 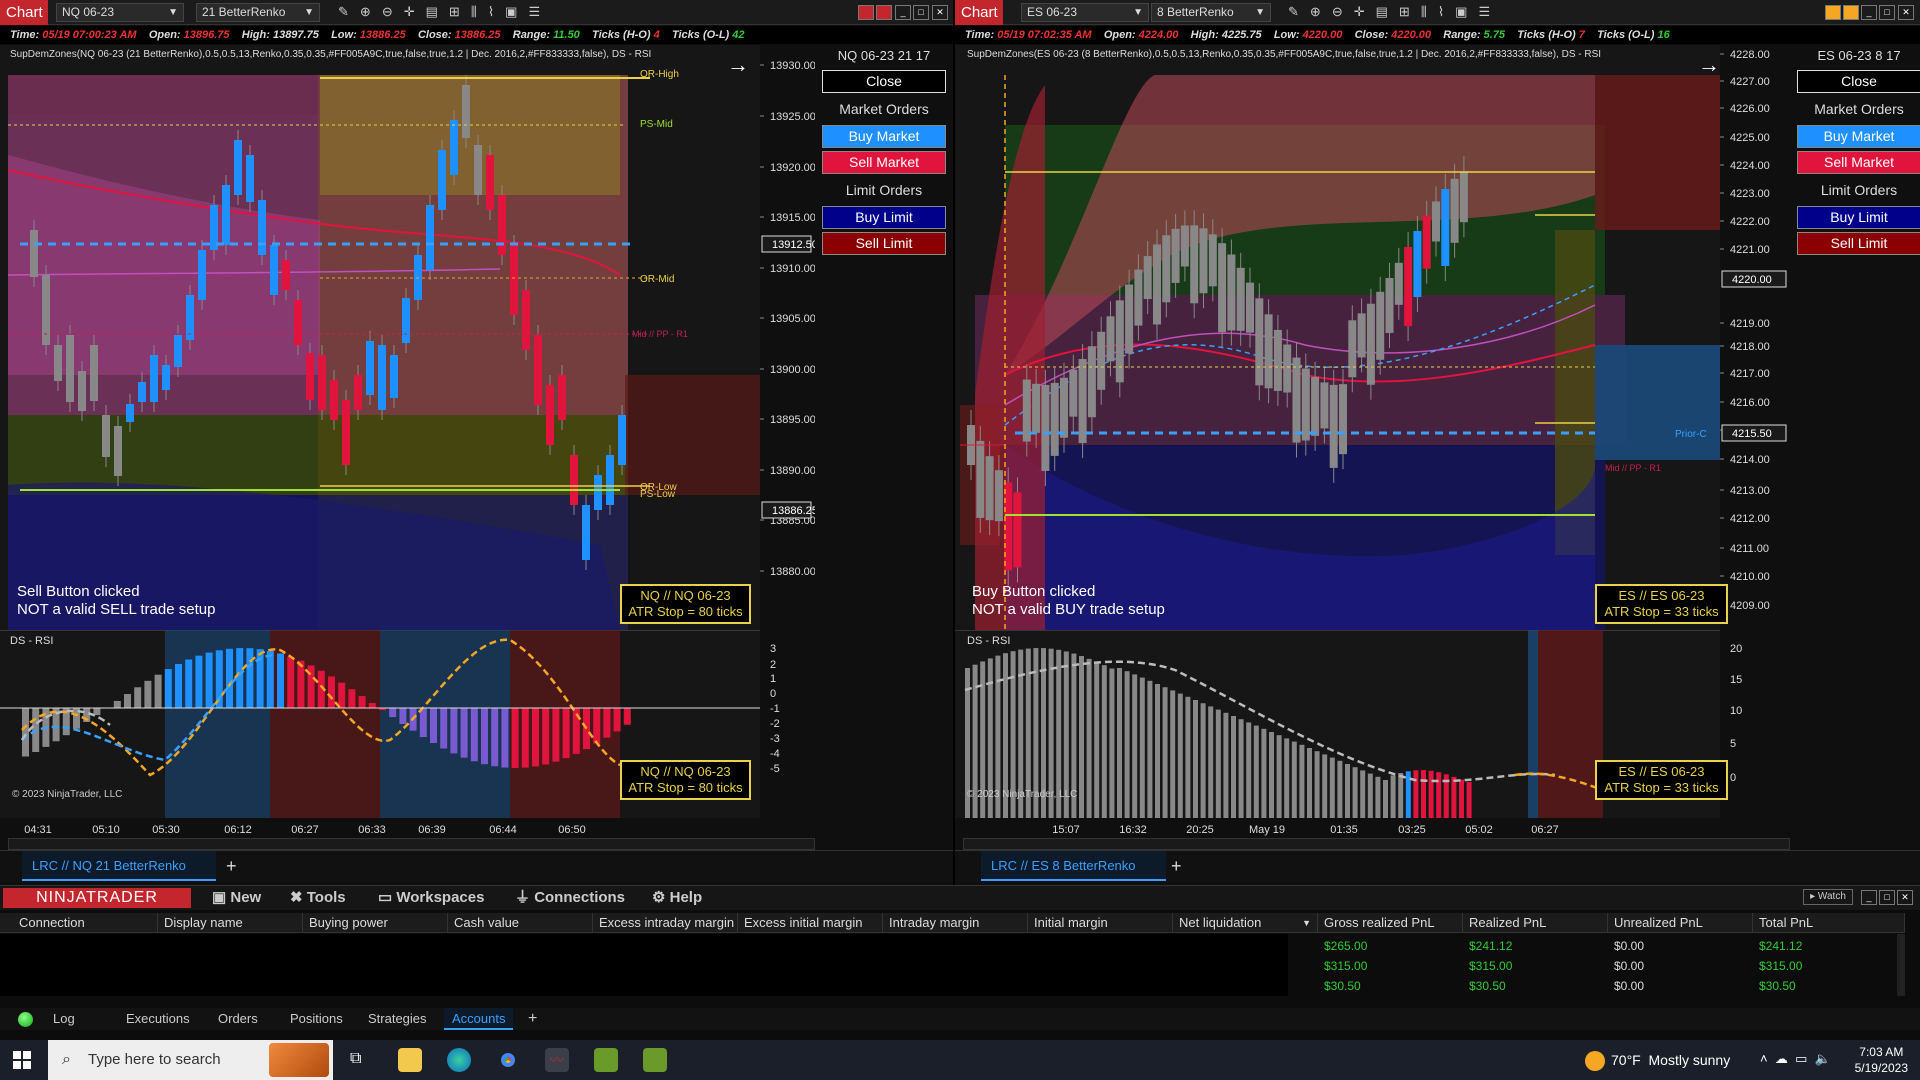 I want to click on task-view-icon: ⧉, so click(x=355, y=1059).